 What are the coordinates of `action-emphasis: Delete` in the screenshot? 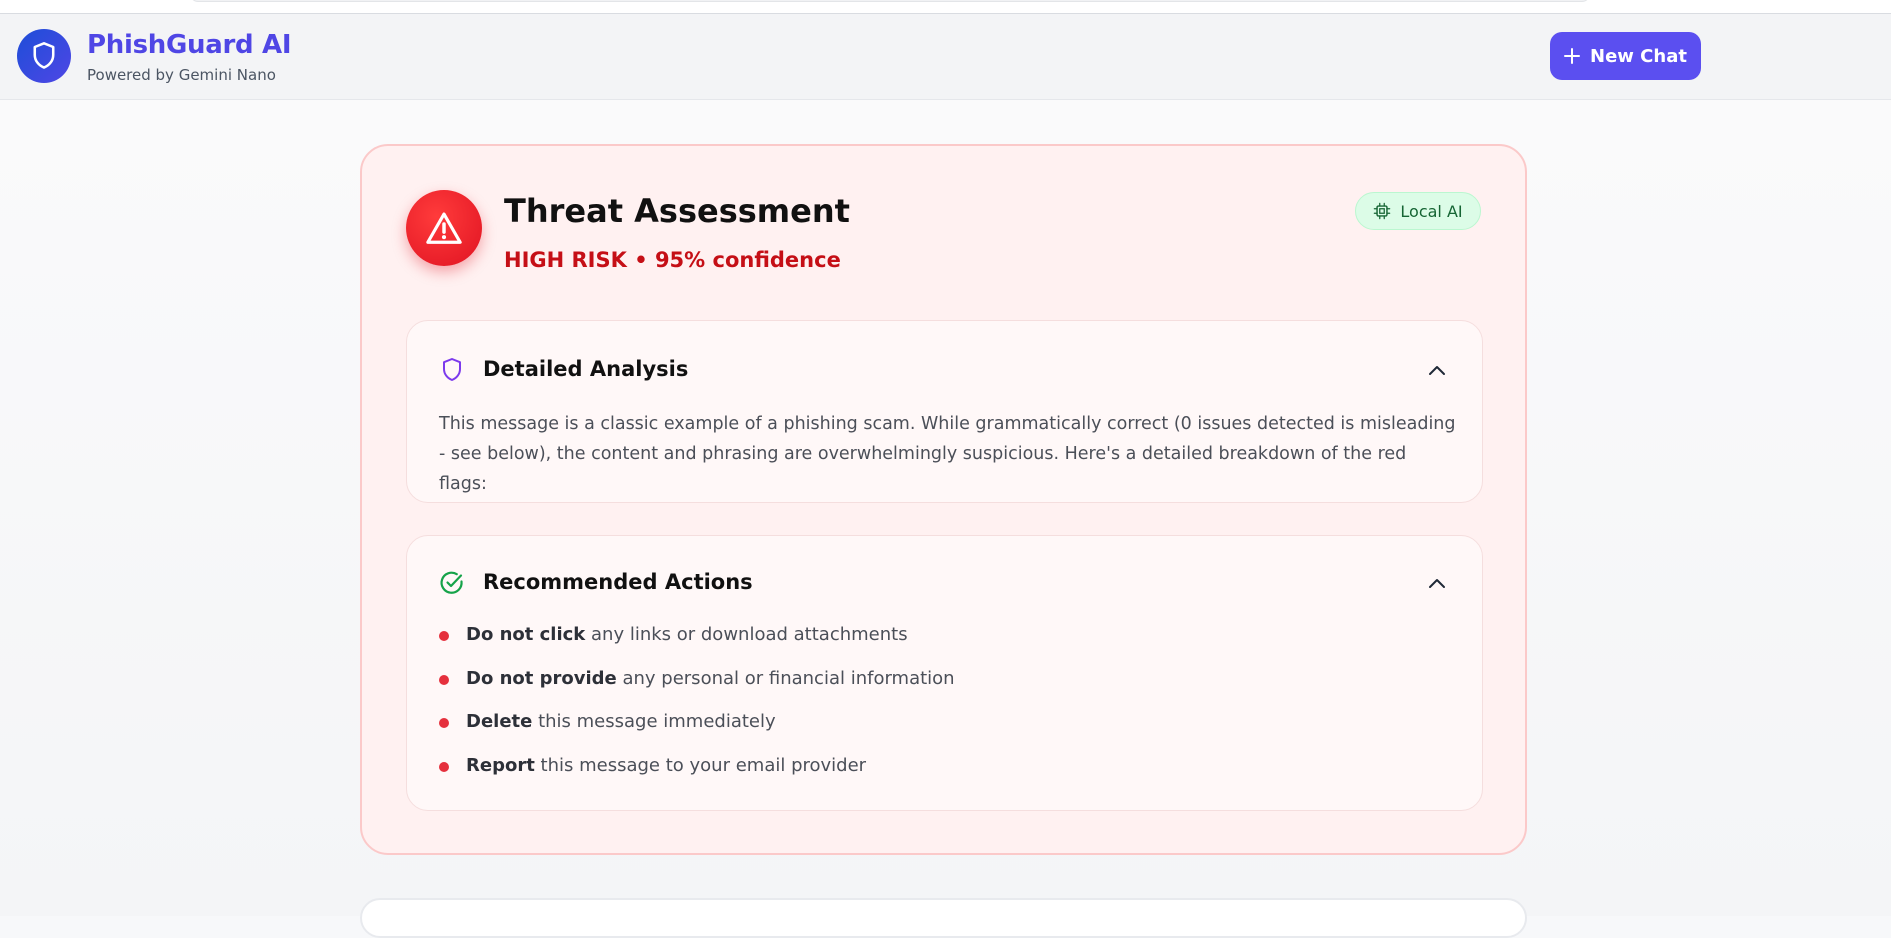 It's located at (499, 721).